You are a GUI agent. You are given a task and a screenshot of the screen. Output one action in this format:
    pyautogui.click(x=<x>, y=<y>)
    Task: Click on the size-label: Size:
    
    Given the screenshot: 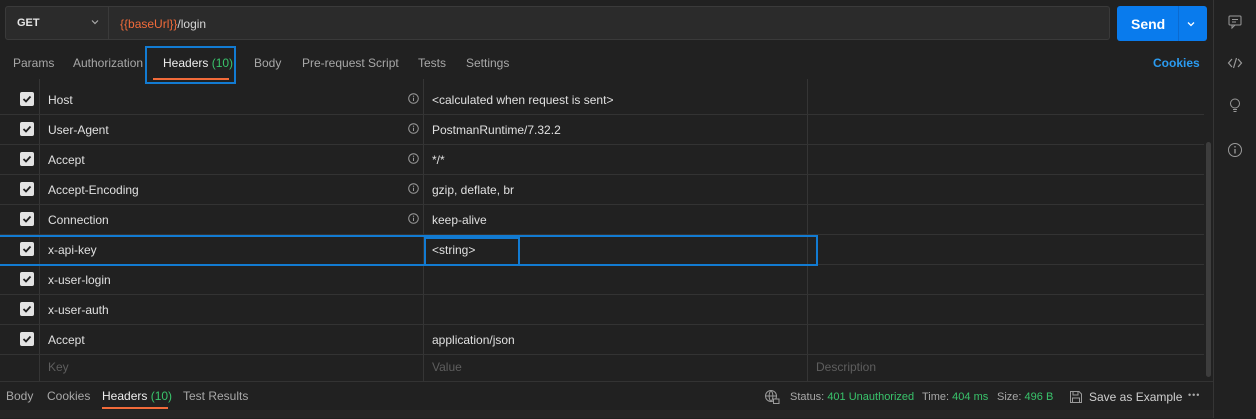 What is the action you would take?
    pyautogui.click(x=1009, y=397)
    